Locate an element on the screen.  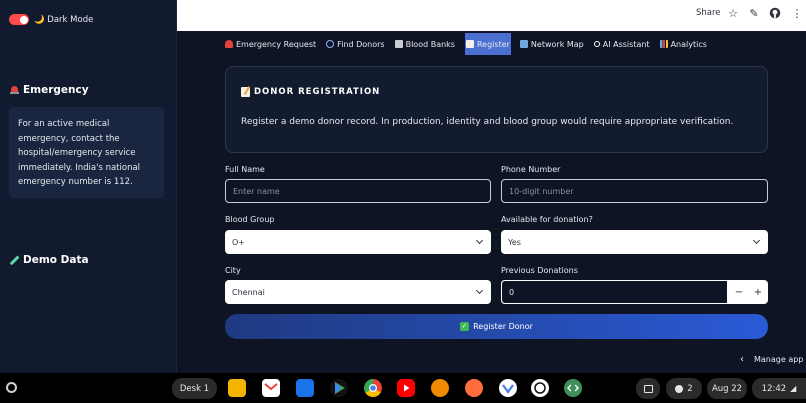
tab-analytics: Analytics is located at coordinates (683, 44).